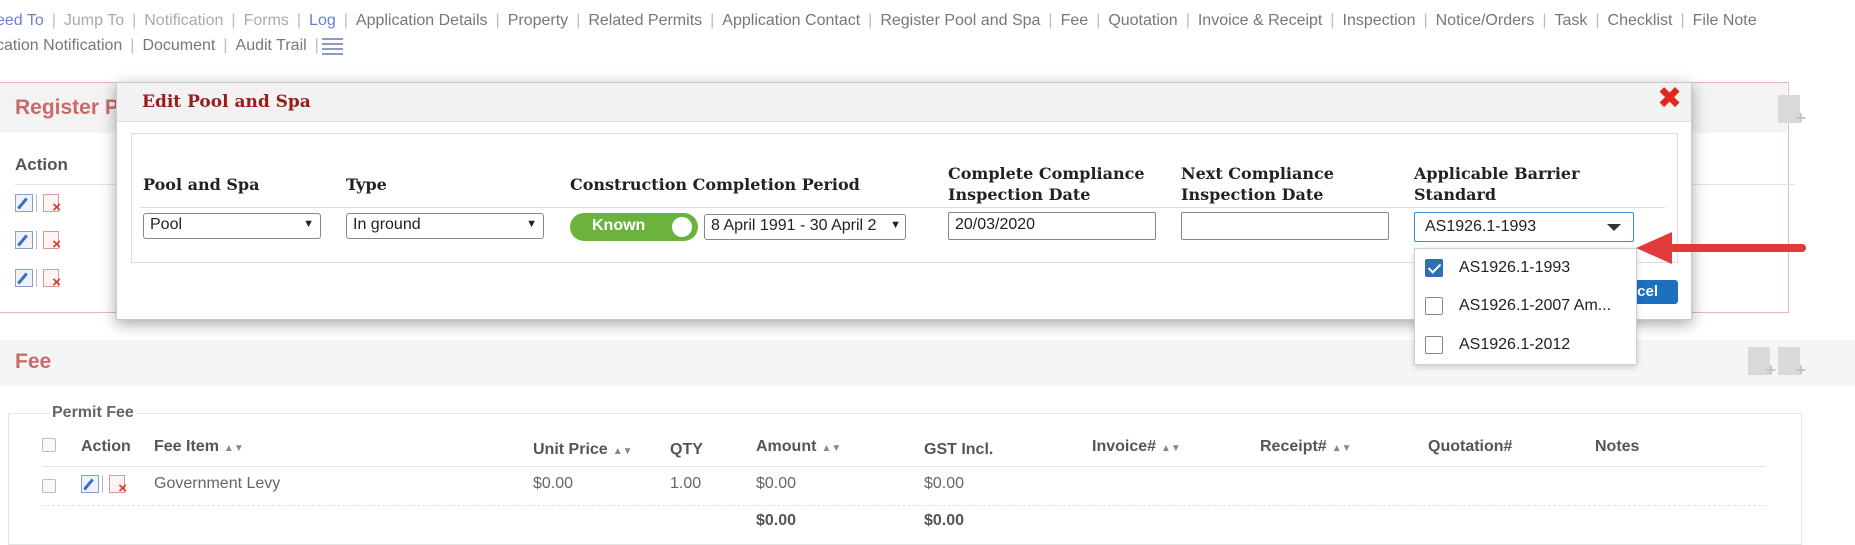 This screenshot has width=1855, height=545. What do you see at coordinates (1515, 344) in the screenshot?
I see `option-label: AS1926.1-2012` at bounding box center [1515, 344].